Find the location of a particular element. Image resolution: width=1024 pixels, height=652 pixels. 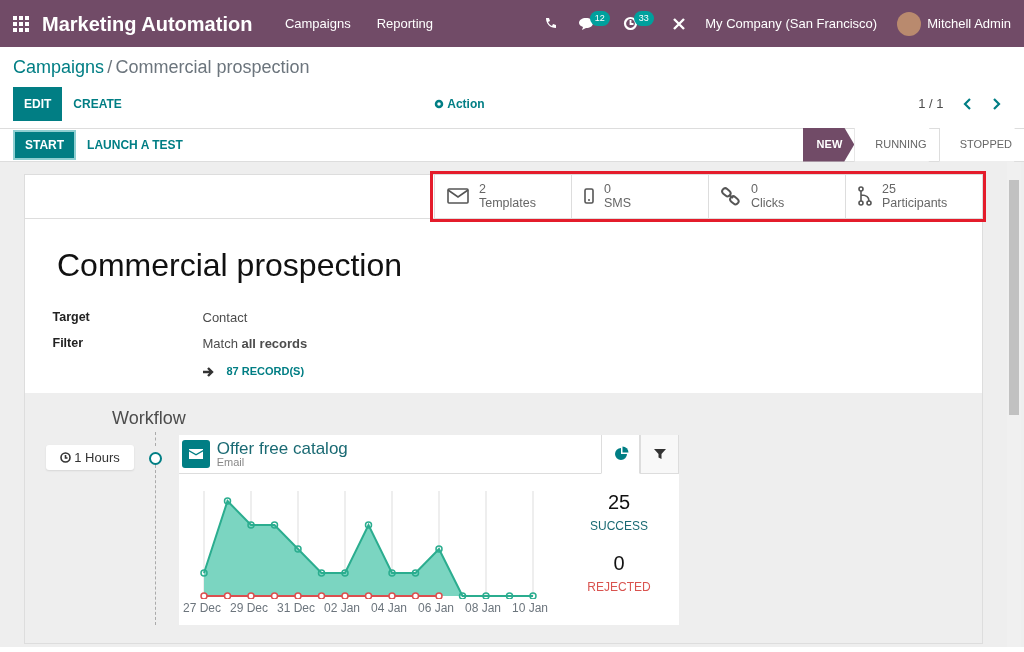

stat-button: 0 Clicks is located at coordinates (776, 196).